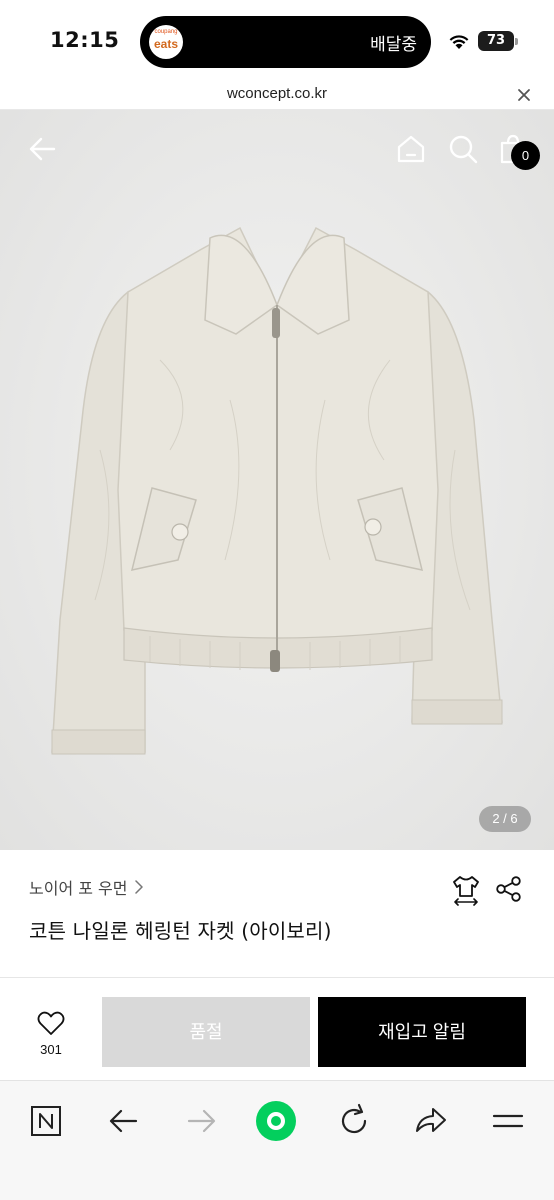 This screenshot has height=1200, width=554. What do you see at coordinates (51, 1036) in the screenshot?
I see `wishlist-button: 301` at bounding box center [51, 1036].